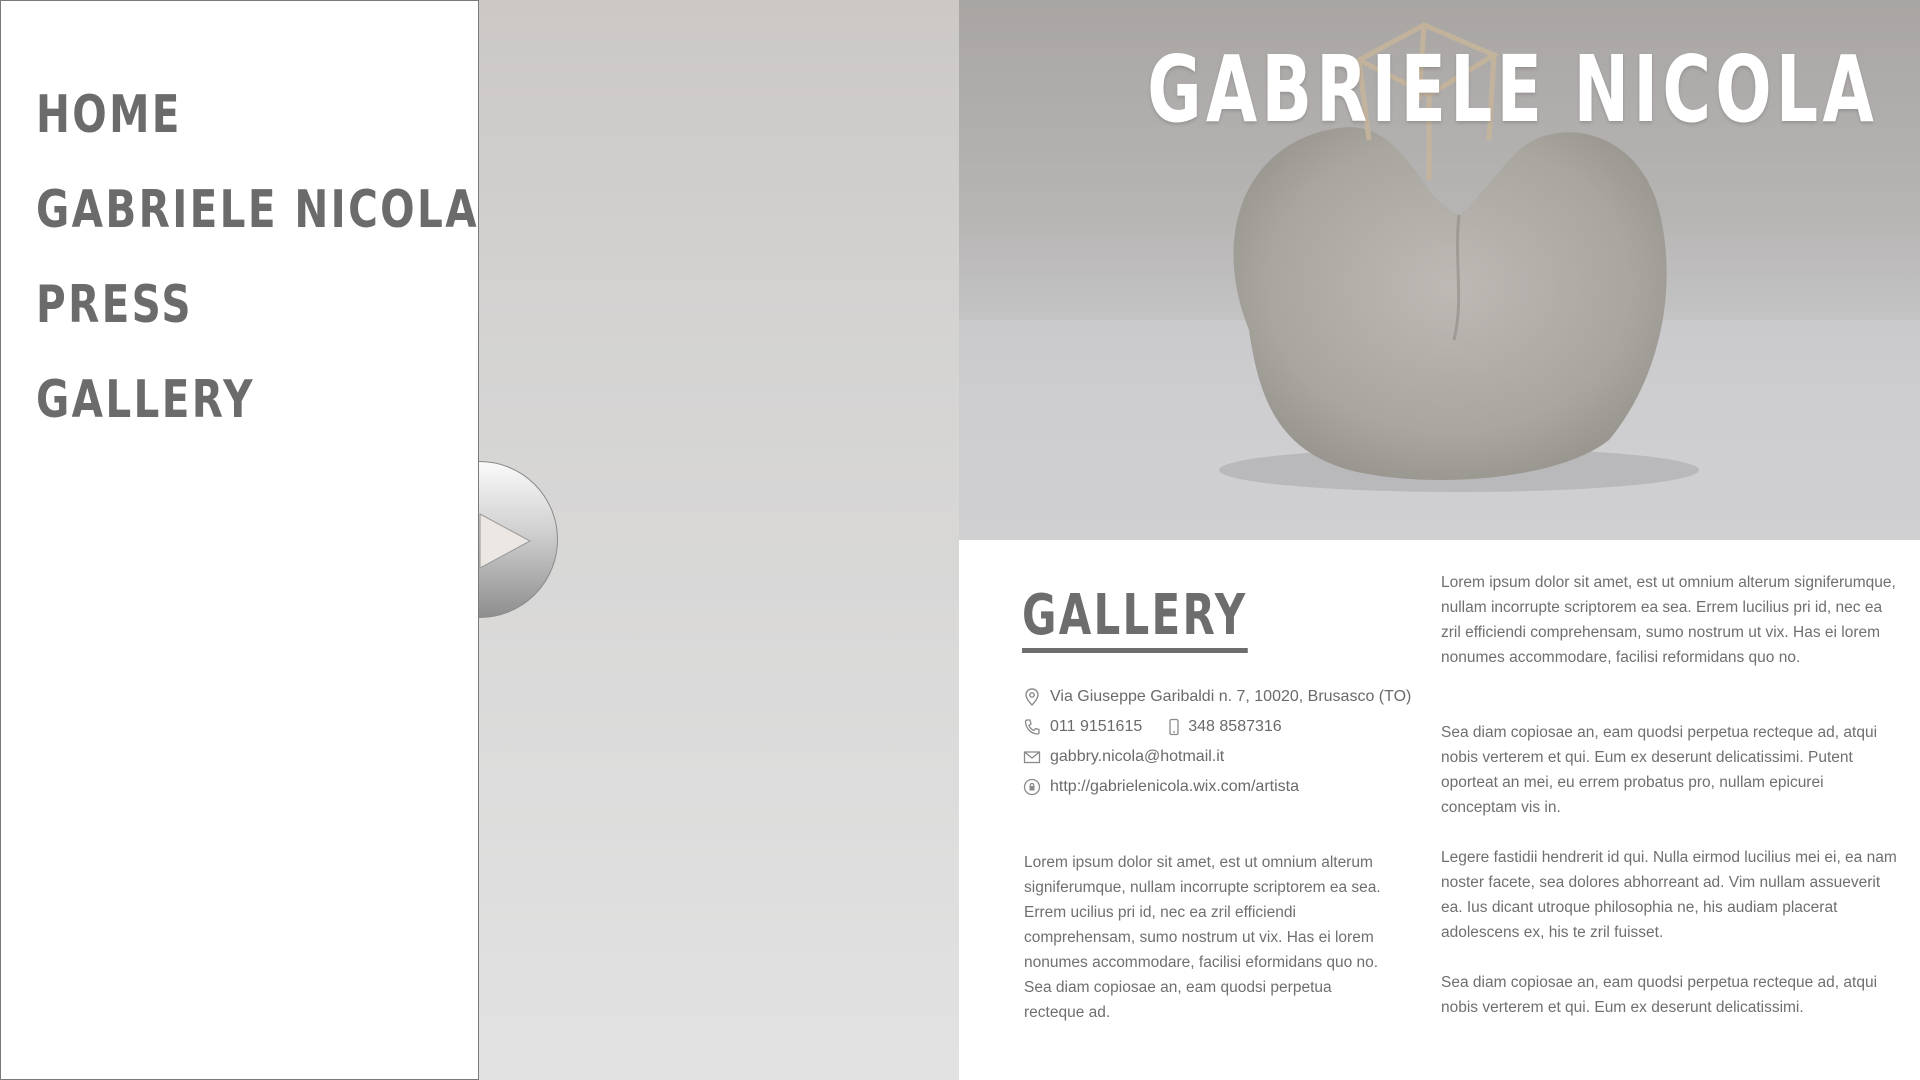 The width and height of the screenshot is (1920, 1080). Describe the element at coordinates (1096, 727) in the screenshot. I see `phone-text: 011 9151615` at that location.